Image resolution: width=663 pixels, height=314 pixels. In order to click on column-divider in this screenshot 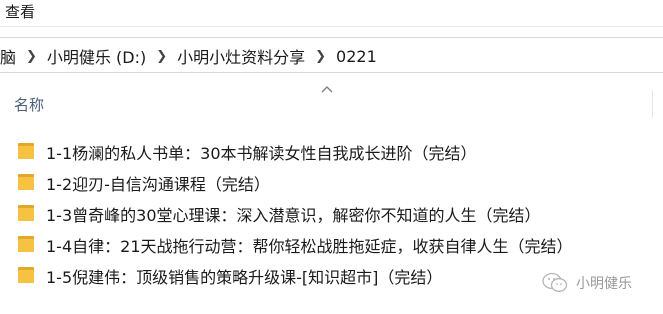, I will do `click(652, 104)`.